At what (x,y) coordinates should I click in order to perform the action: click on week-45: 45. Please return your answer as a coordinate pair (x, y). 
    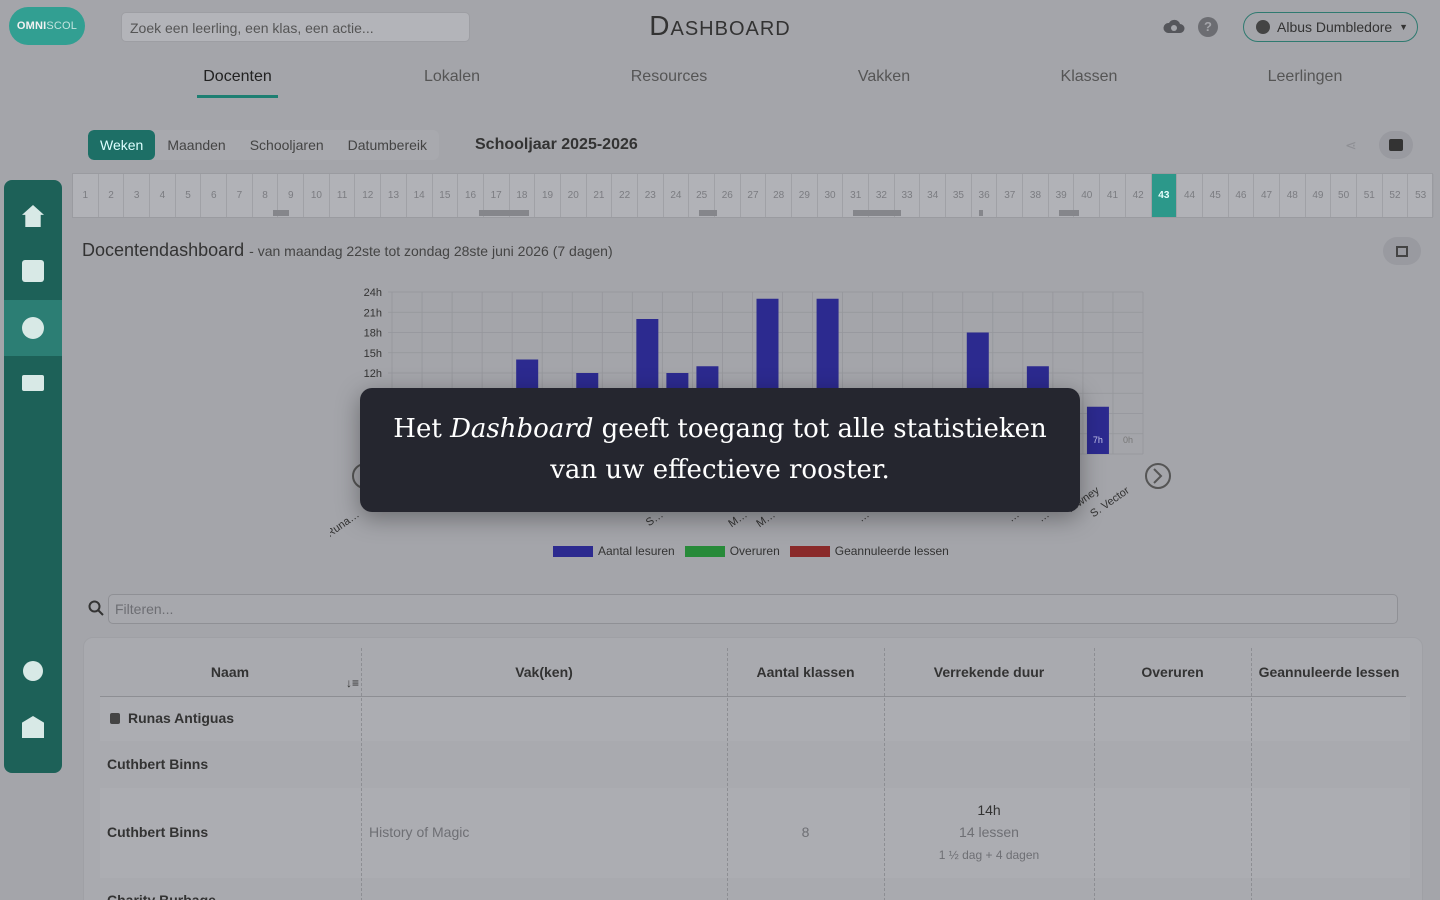
    Looking at the image, I should click on (1216, 195).